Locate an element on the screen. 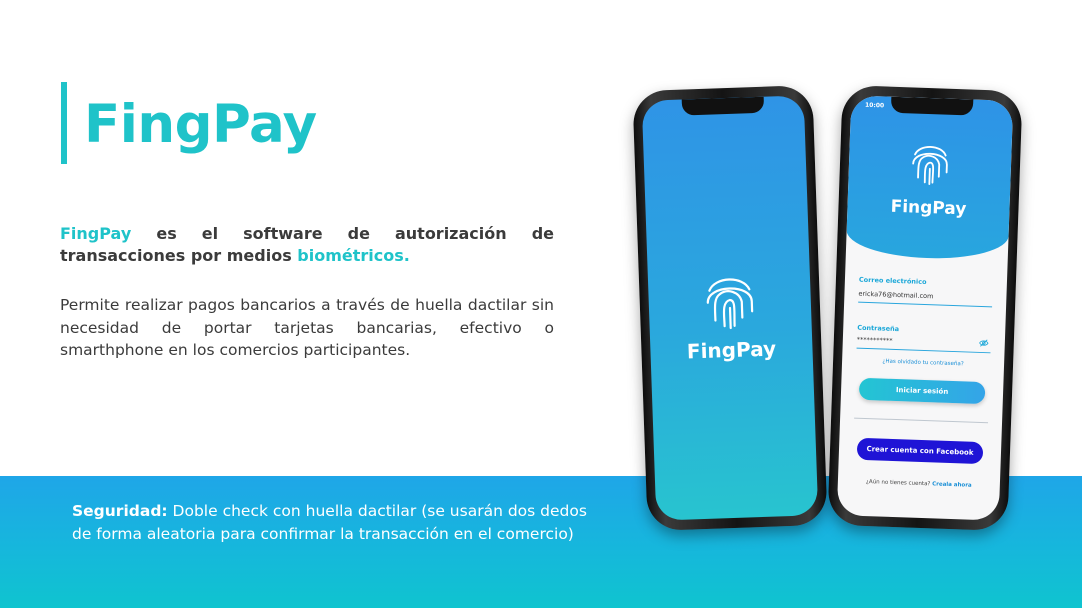 This screenshot has width=1082, height=608. login-header: FingPay is located at coordinates (929, 178).